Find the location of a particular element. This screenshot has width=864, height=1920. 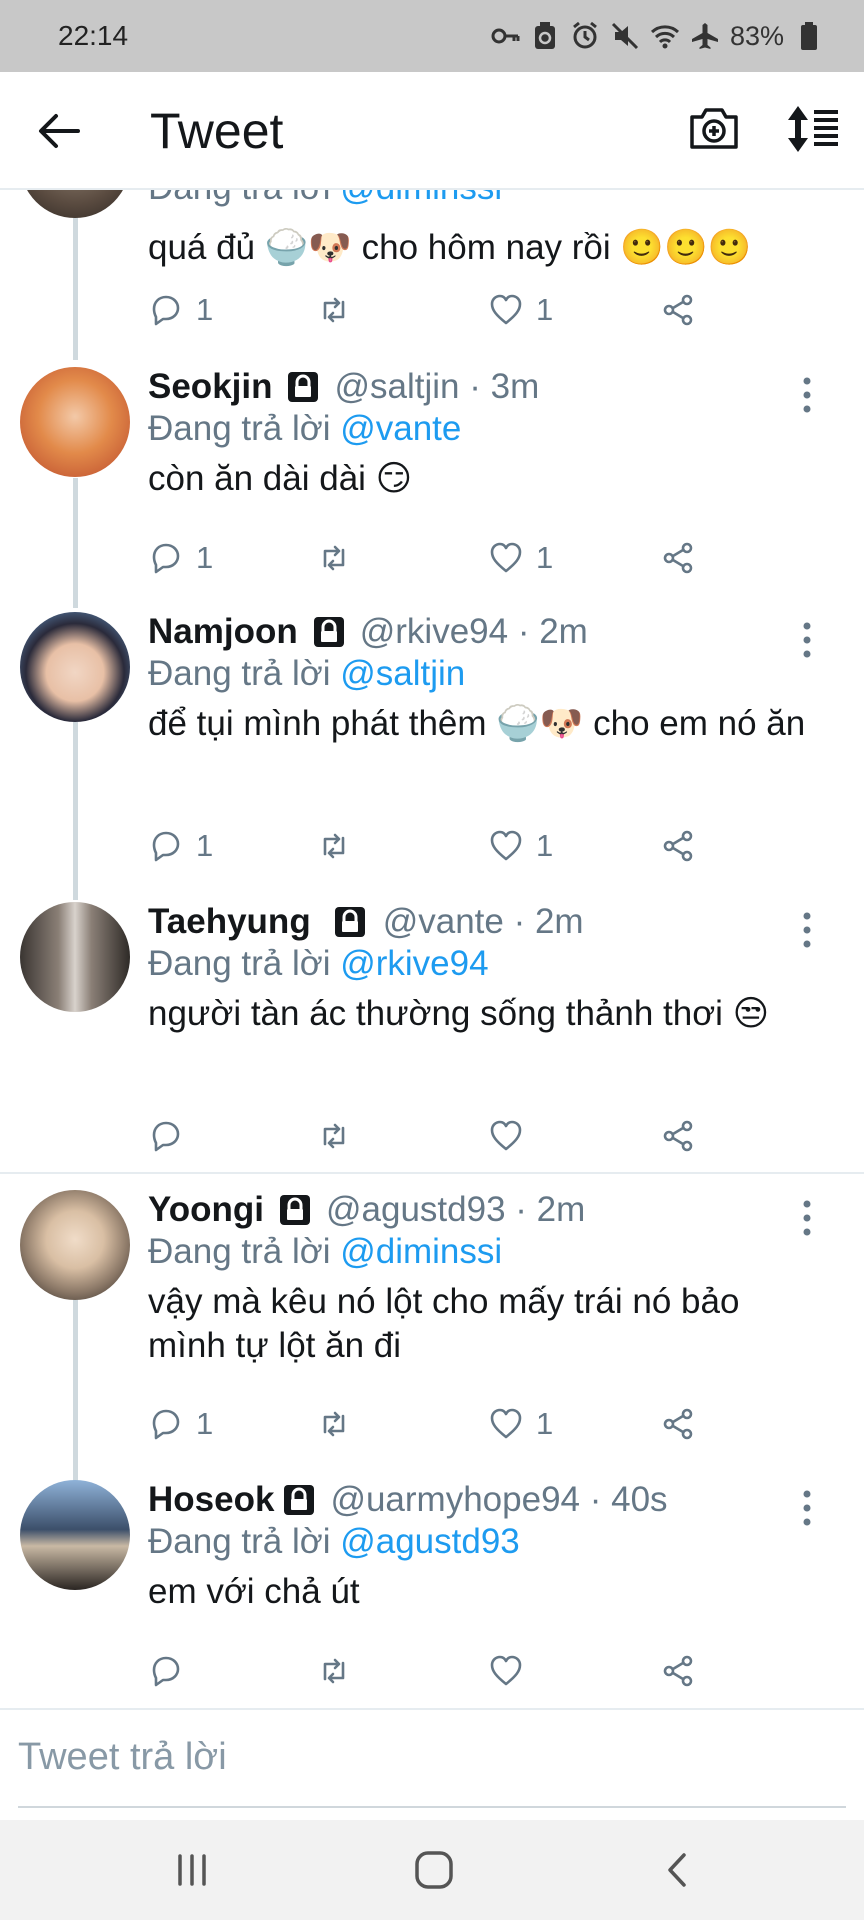

battery-icon is located at coordinates (809, 36).